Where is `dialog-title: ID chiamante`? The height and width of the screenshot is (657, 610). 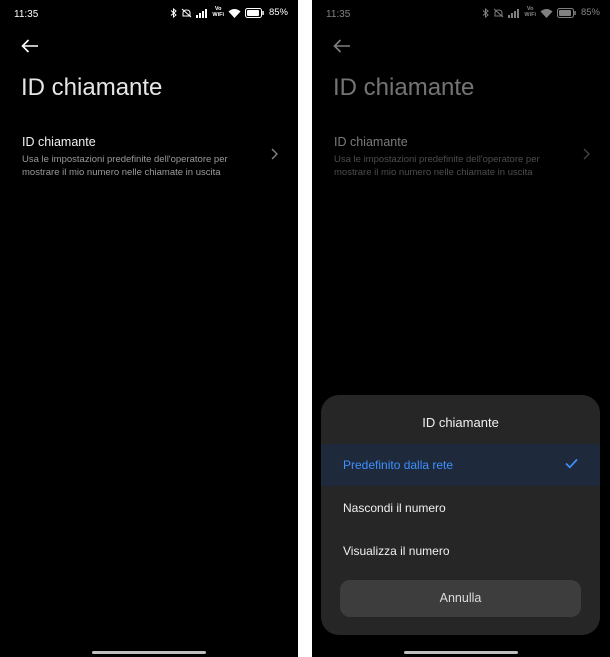 dialog-title: ID chiamante is located at coordinates (460, 422).